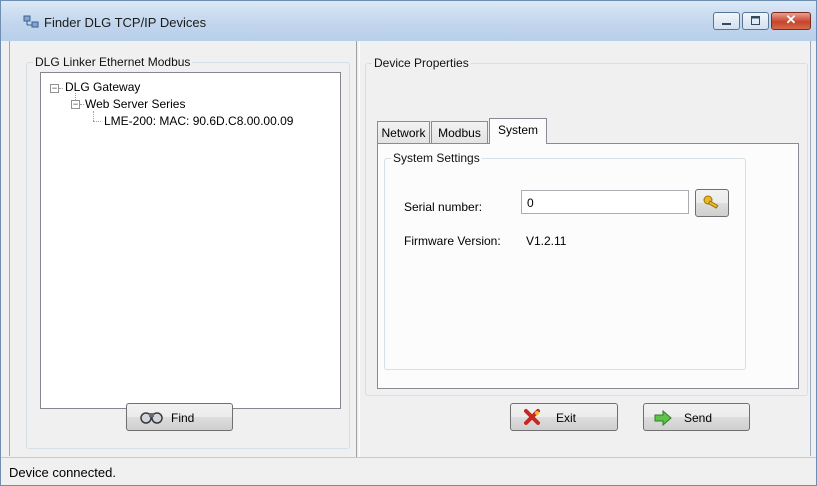  What do you see at coordinates (726, 21) in the screenshot?
I see `minimize-button` at bounding box center [726, 21].